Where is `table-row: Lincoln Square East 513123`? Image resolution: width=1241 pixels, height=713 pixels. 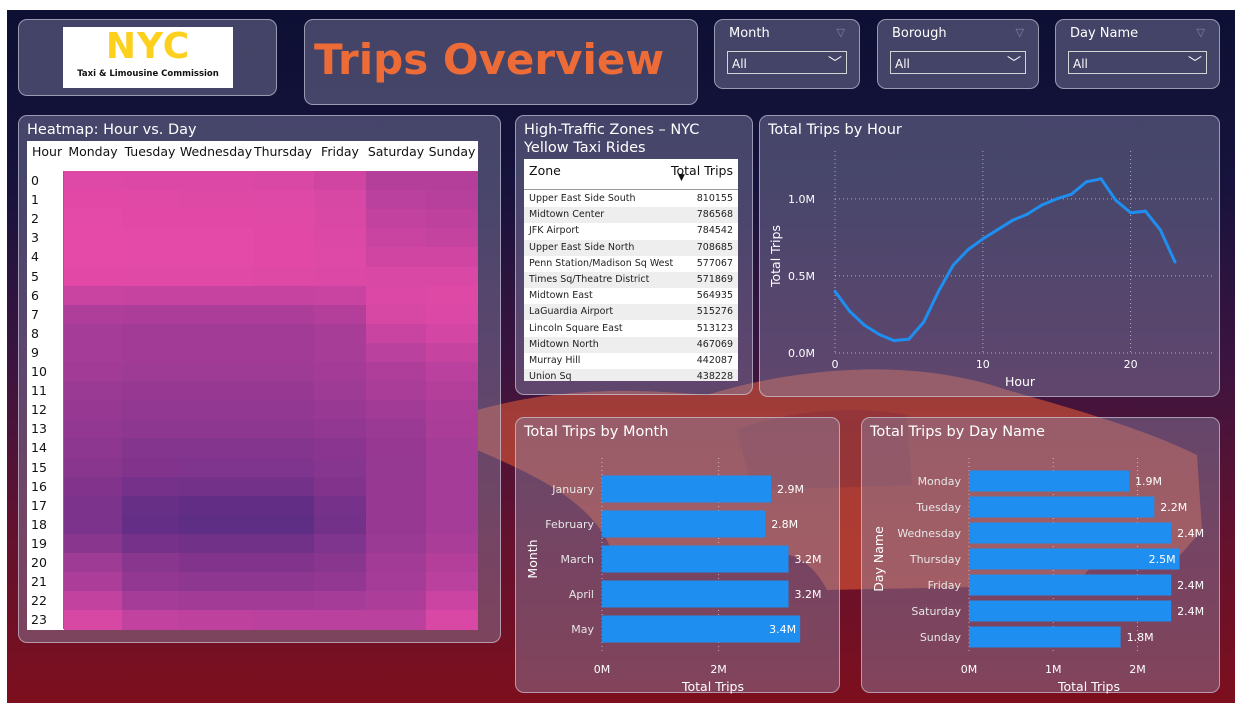
table-row: Lincoln Square East 513123 is located at coordinates (631, 328).